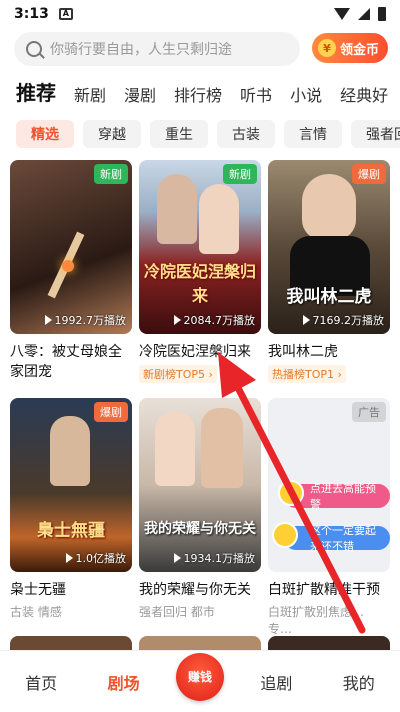  I want to click on nav-earn-money: 赚钱, so click(199, 676).